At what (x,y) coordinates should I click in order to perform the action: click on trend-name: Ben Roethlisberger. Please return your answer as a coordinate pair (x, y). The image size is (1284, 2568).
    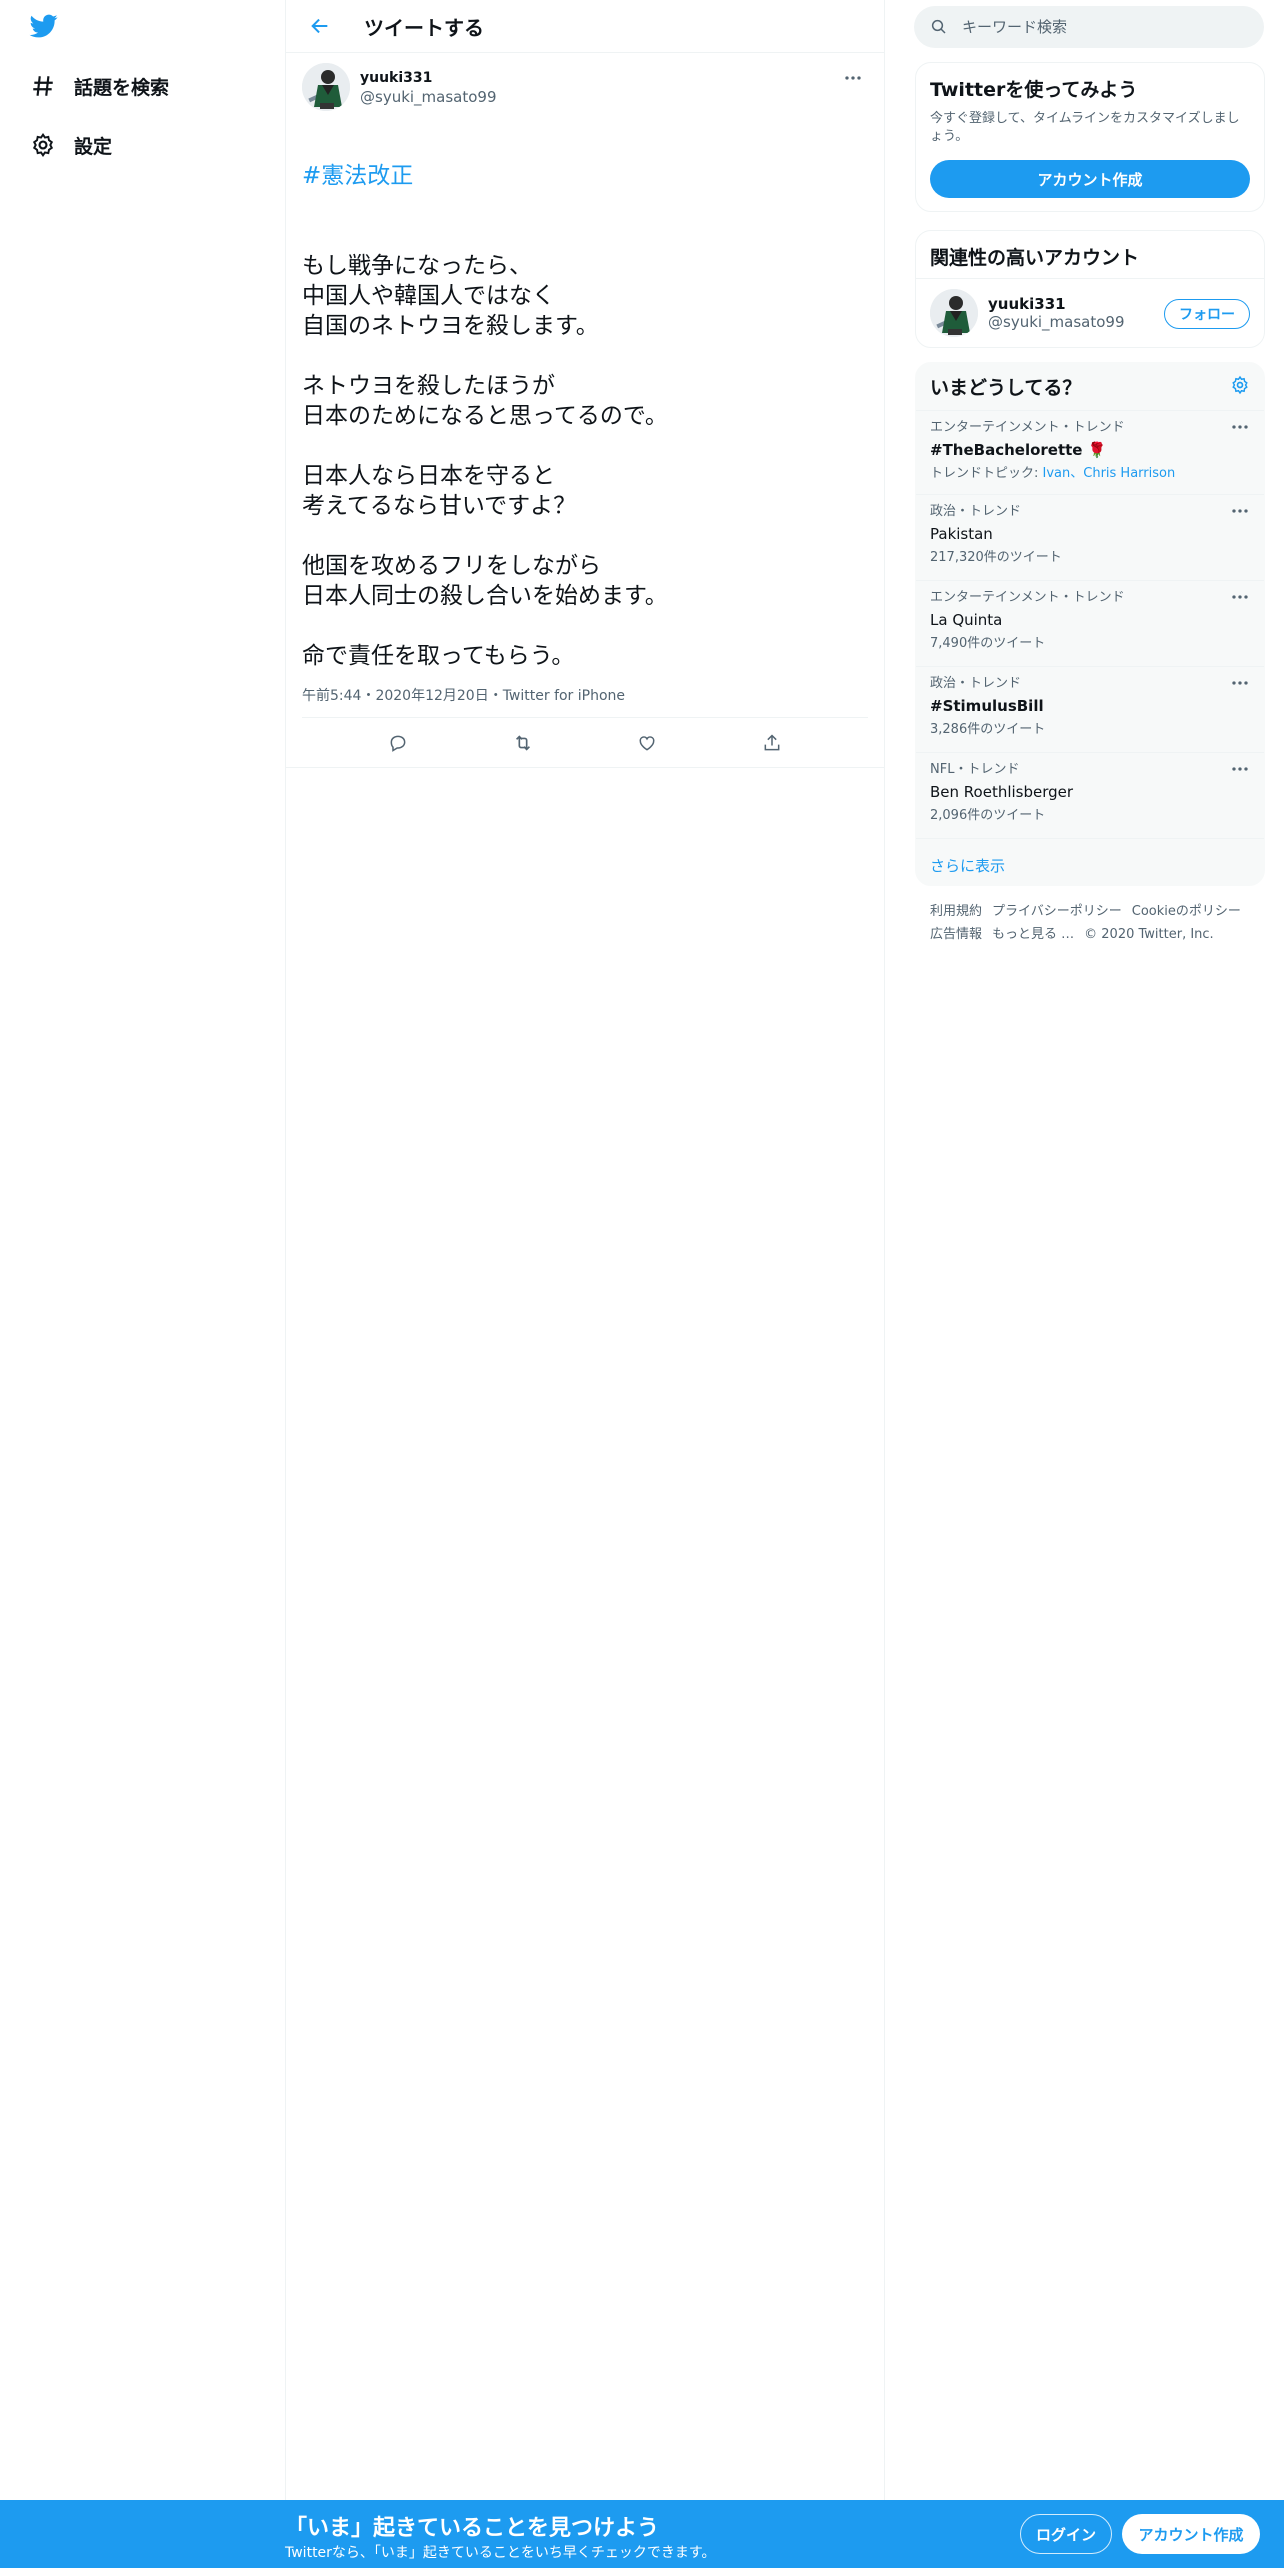
    Looking at the image, I should click on (1002, 792).